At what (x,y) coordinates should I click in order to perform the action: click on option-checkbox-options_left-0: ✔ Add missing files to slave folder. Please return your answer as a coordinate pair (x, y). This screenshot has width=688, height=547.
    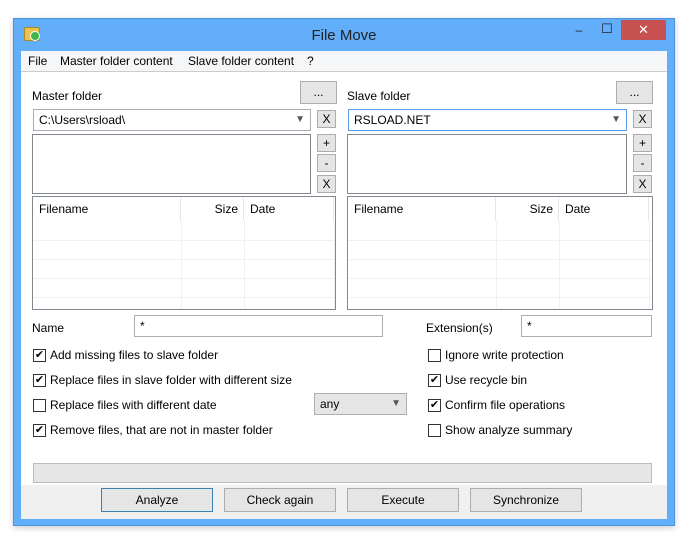
    Looking at the image, I should click on (125, 355).